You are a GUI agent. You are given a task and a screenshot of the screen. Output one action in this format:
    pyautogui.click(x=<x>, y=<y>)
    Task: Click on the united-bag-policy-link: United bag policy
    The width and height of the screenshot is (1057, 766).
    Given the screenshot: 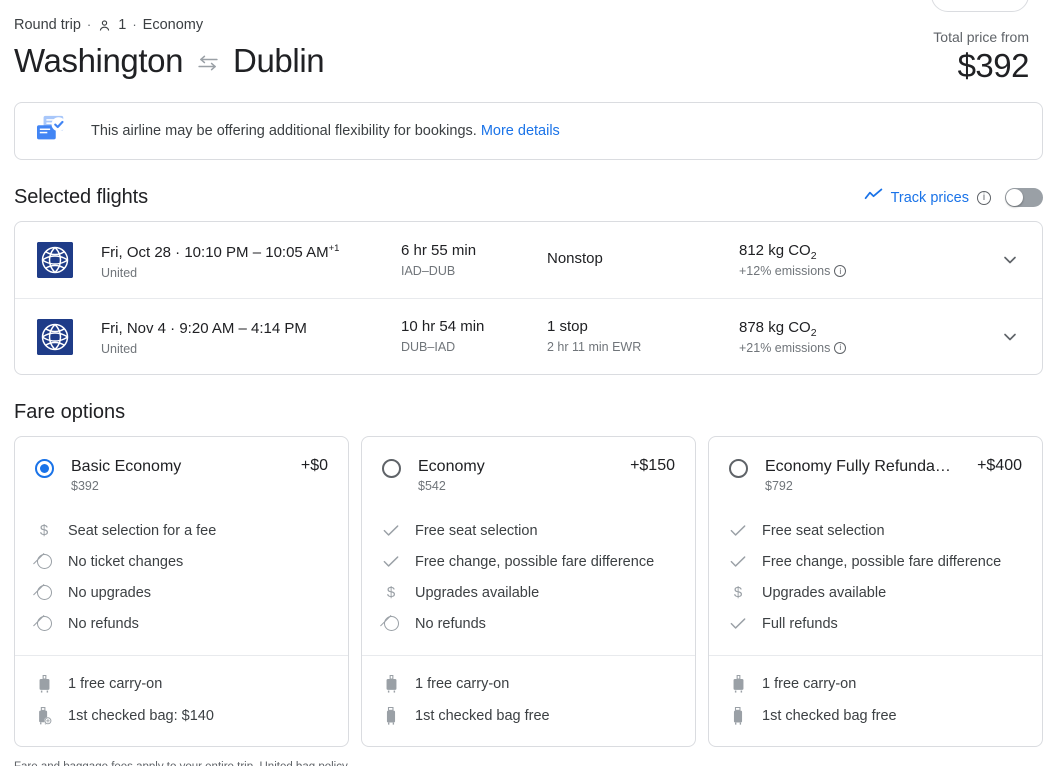 What is the action you would take?
    pyautogui.click(x=304, y=763)
    